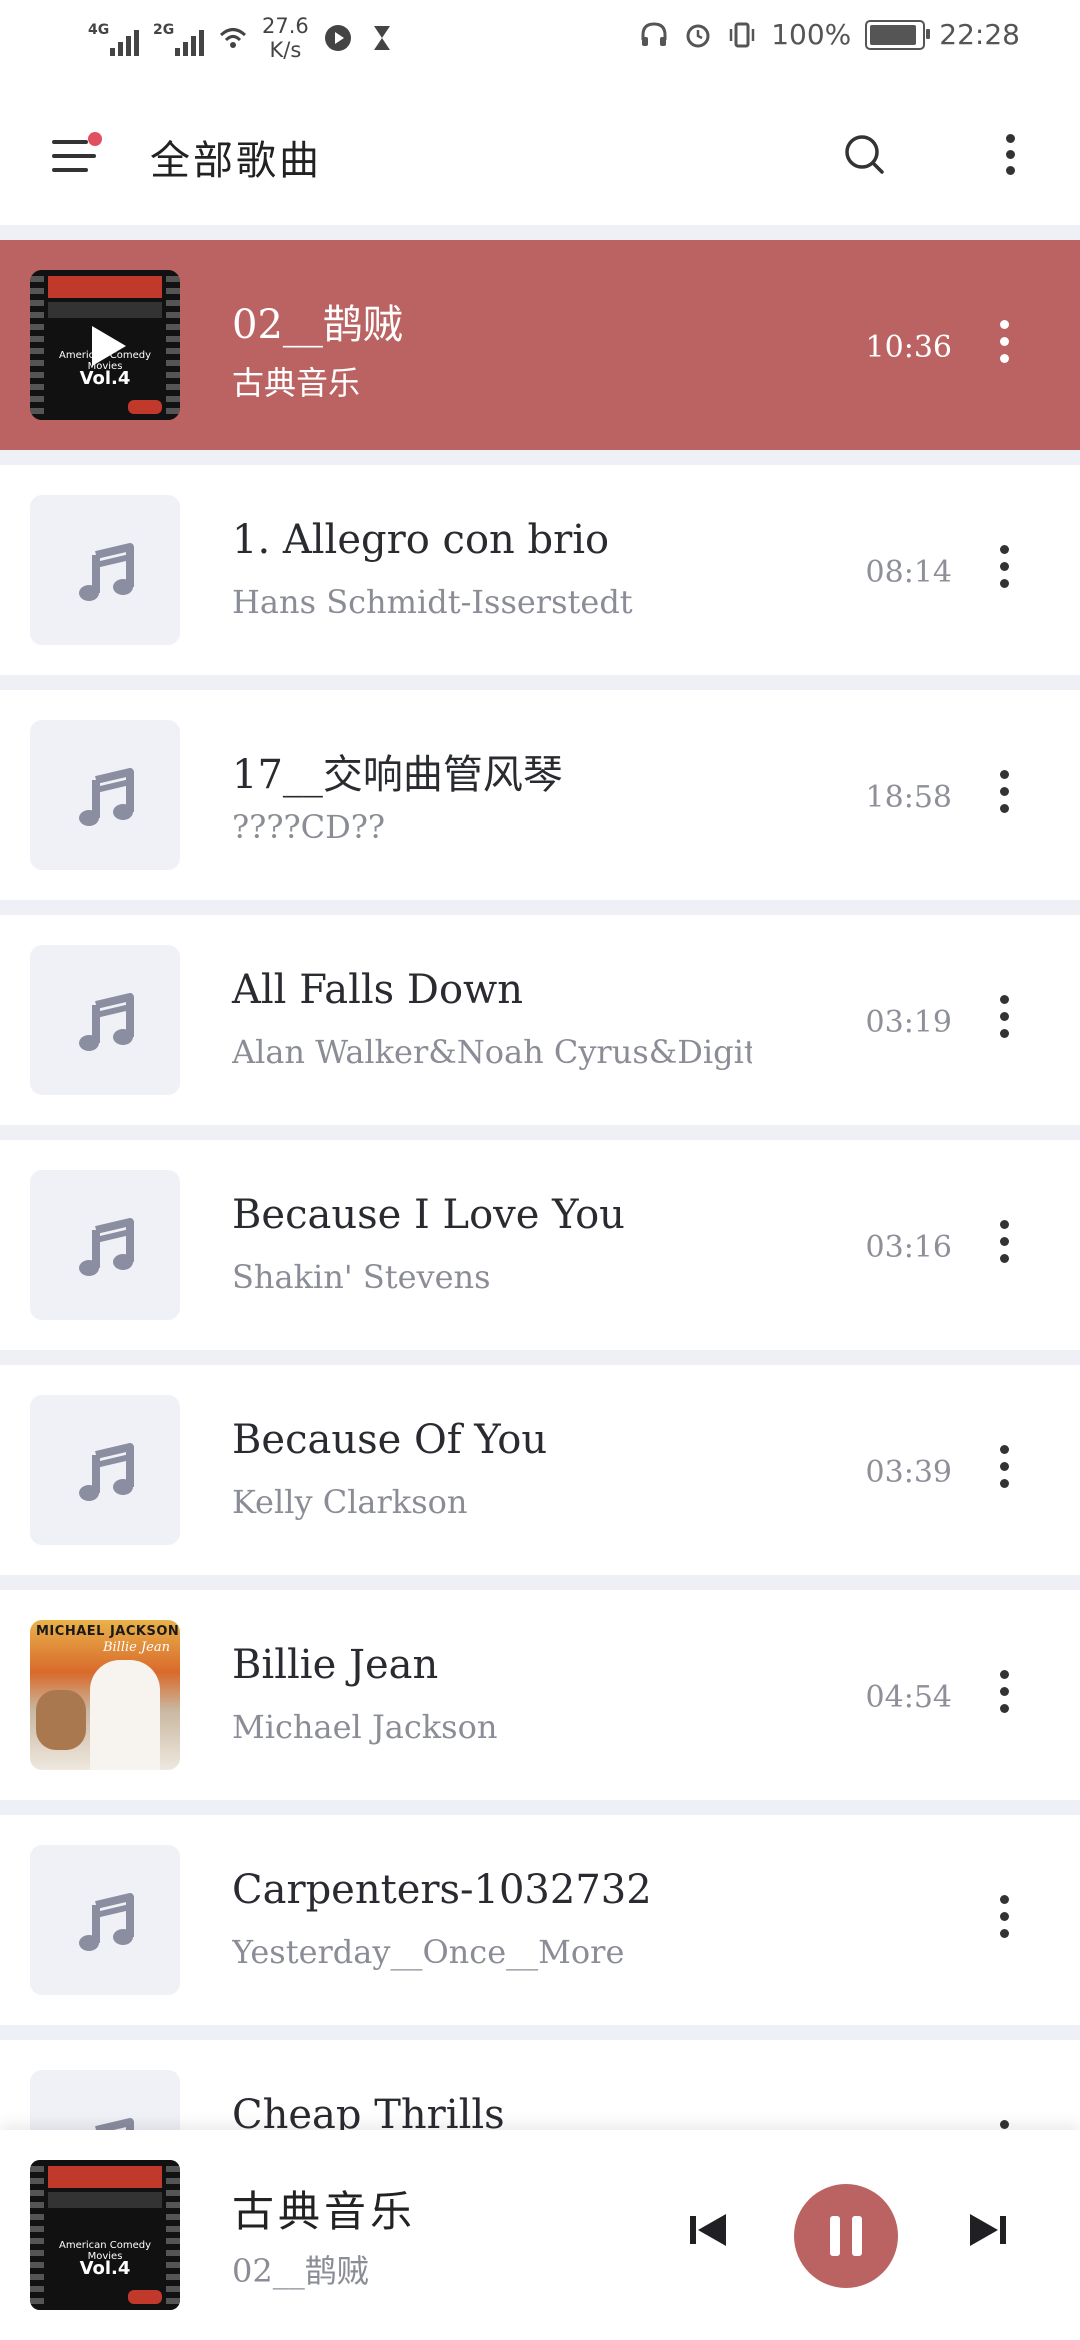  Describe the element at coordinates (540, 2235) in the screenshot. I see `now-playing-bar: American Comedy Movies Vol.4 古典音乐 02__鹊贼` at that location.